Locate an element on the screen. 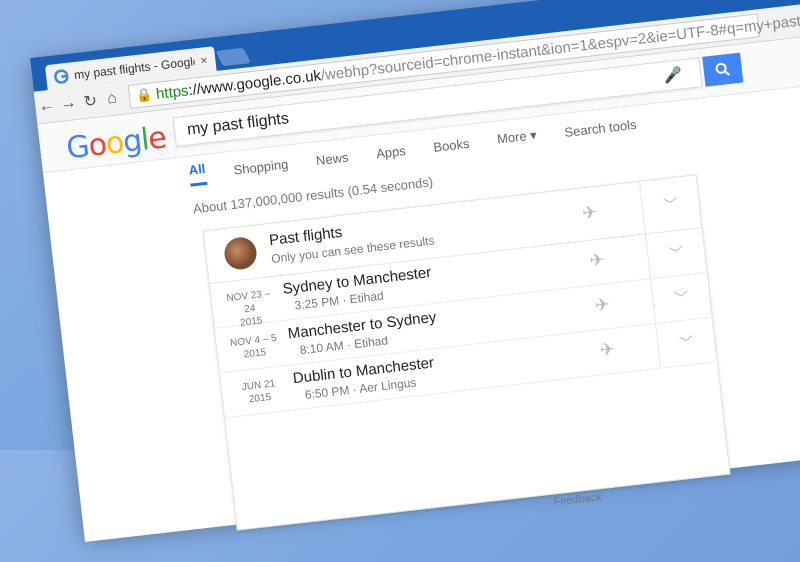 This screenshot has height=562, width=800. forward-icon: → is located at coordinates (68, 104).